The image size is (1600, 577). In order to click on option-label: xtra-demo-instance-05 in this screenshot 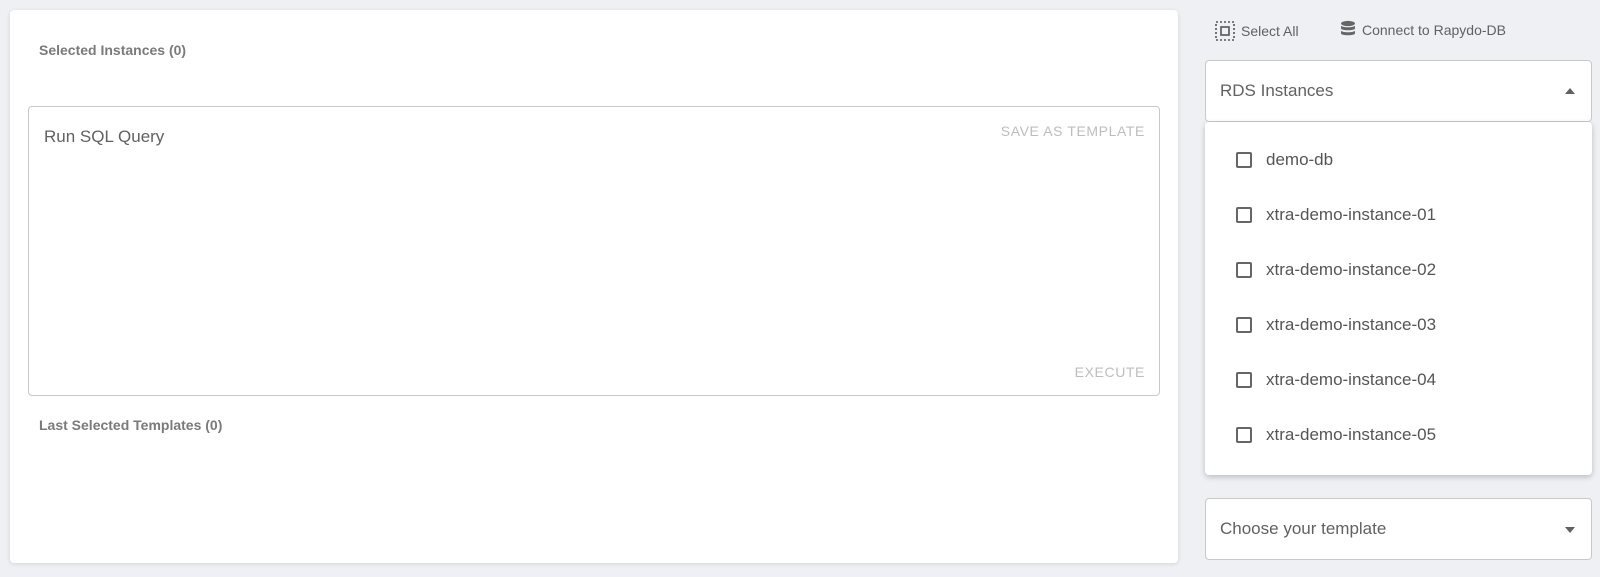, I will do `click(1351, 434)`.